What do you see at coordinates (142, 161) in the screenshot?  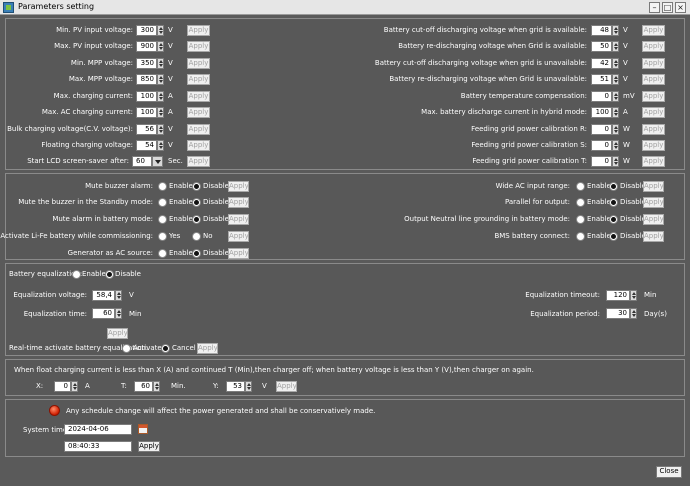 I see `lcd-screensaver-select: 60` at bounding box center [142, 161].